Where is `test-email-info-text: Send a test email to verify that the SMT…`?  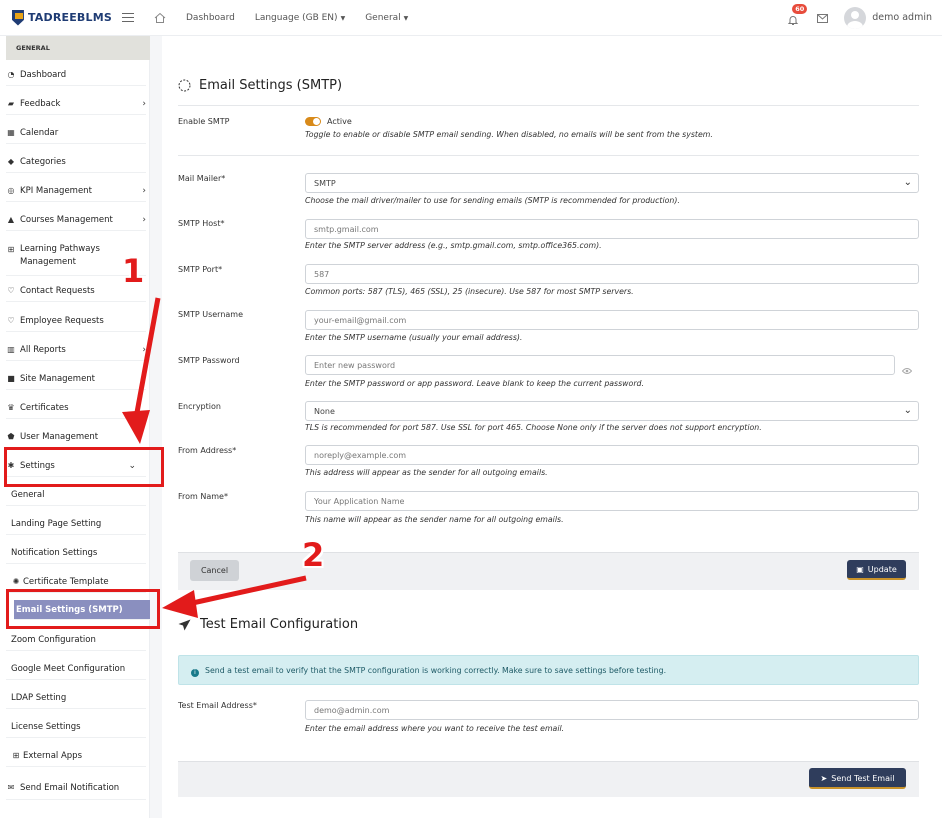 test-email-info-text: Send a test email to verify that the SMT… is located at coordinates (436, 670).